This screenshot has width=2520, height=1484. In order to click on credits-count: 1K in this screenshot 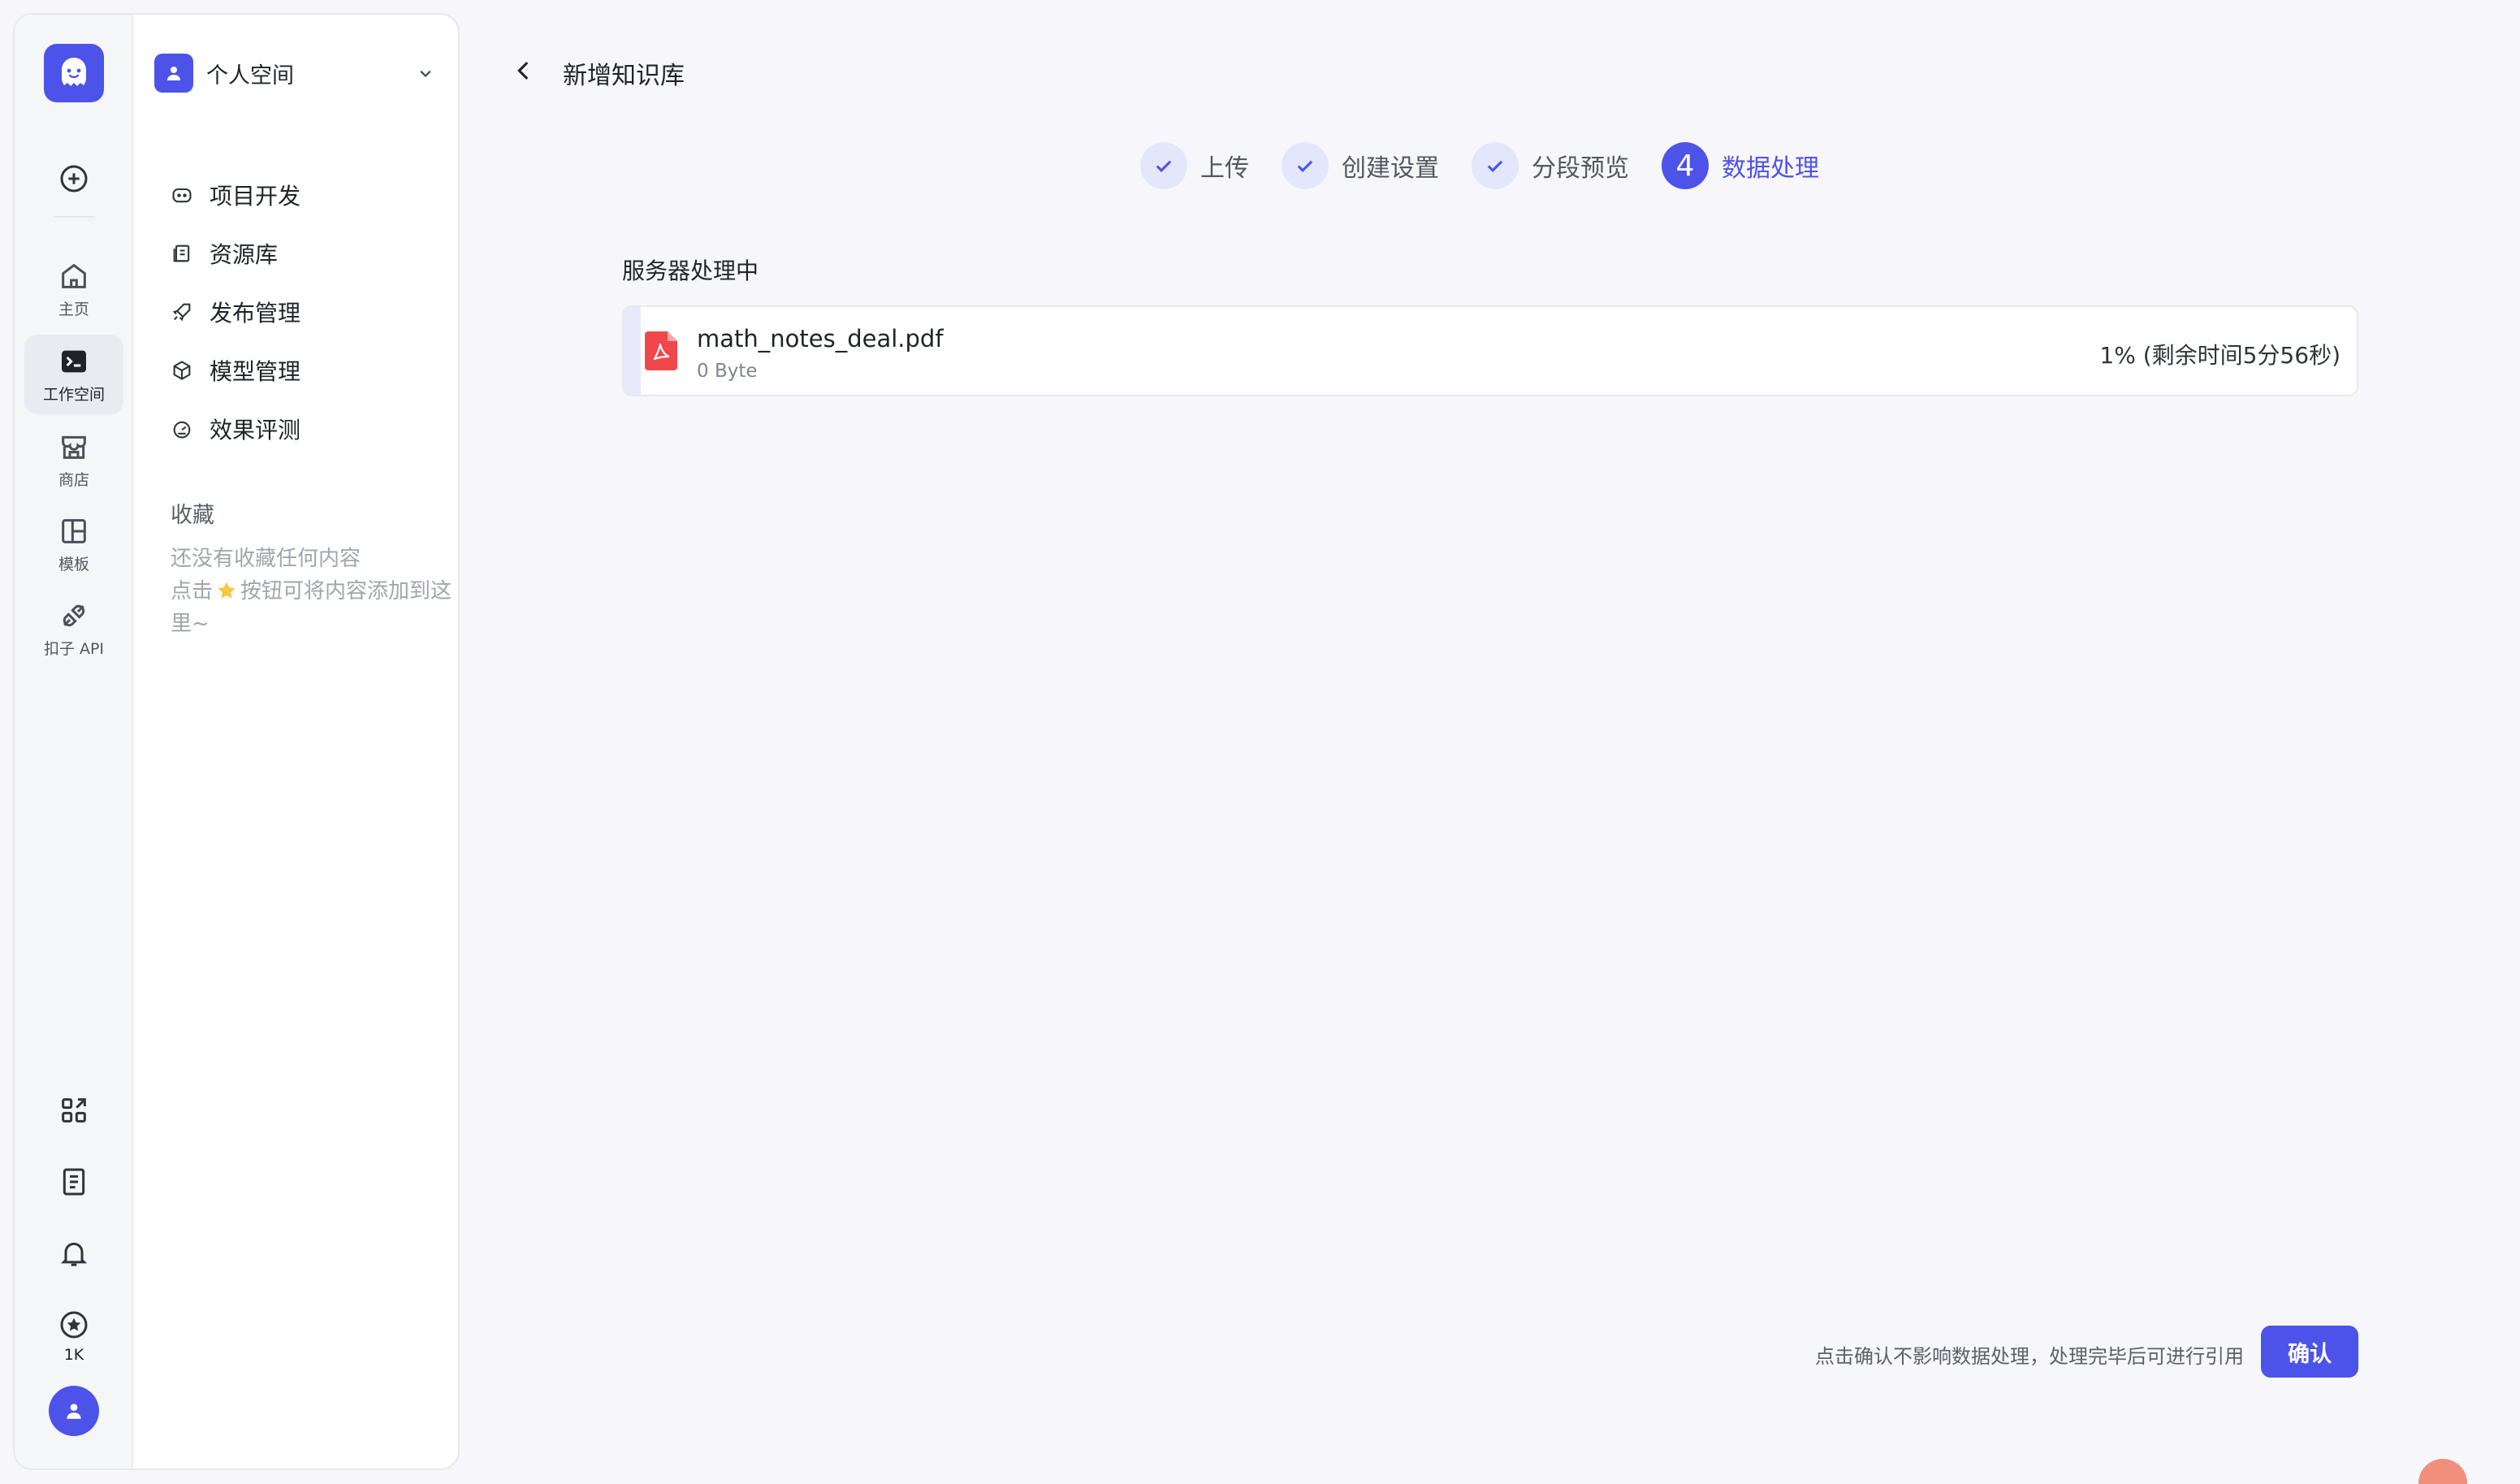, I will do `click(73, 1355)`.